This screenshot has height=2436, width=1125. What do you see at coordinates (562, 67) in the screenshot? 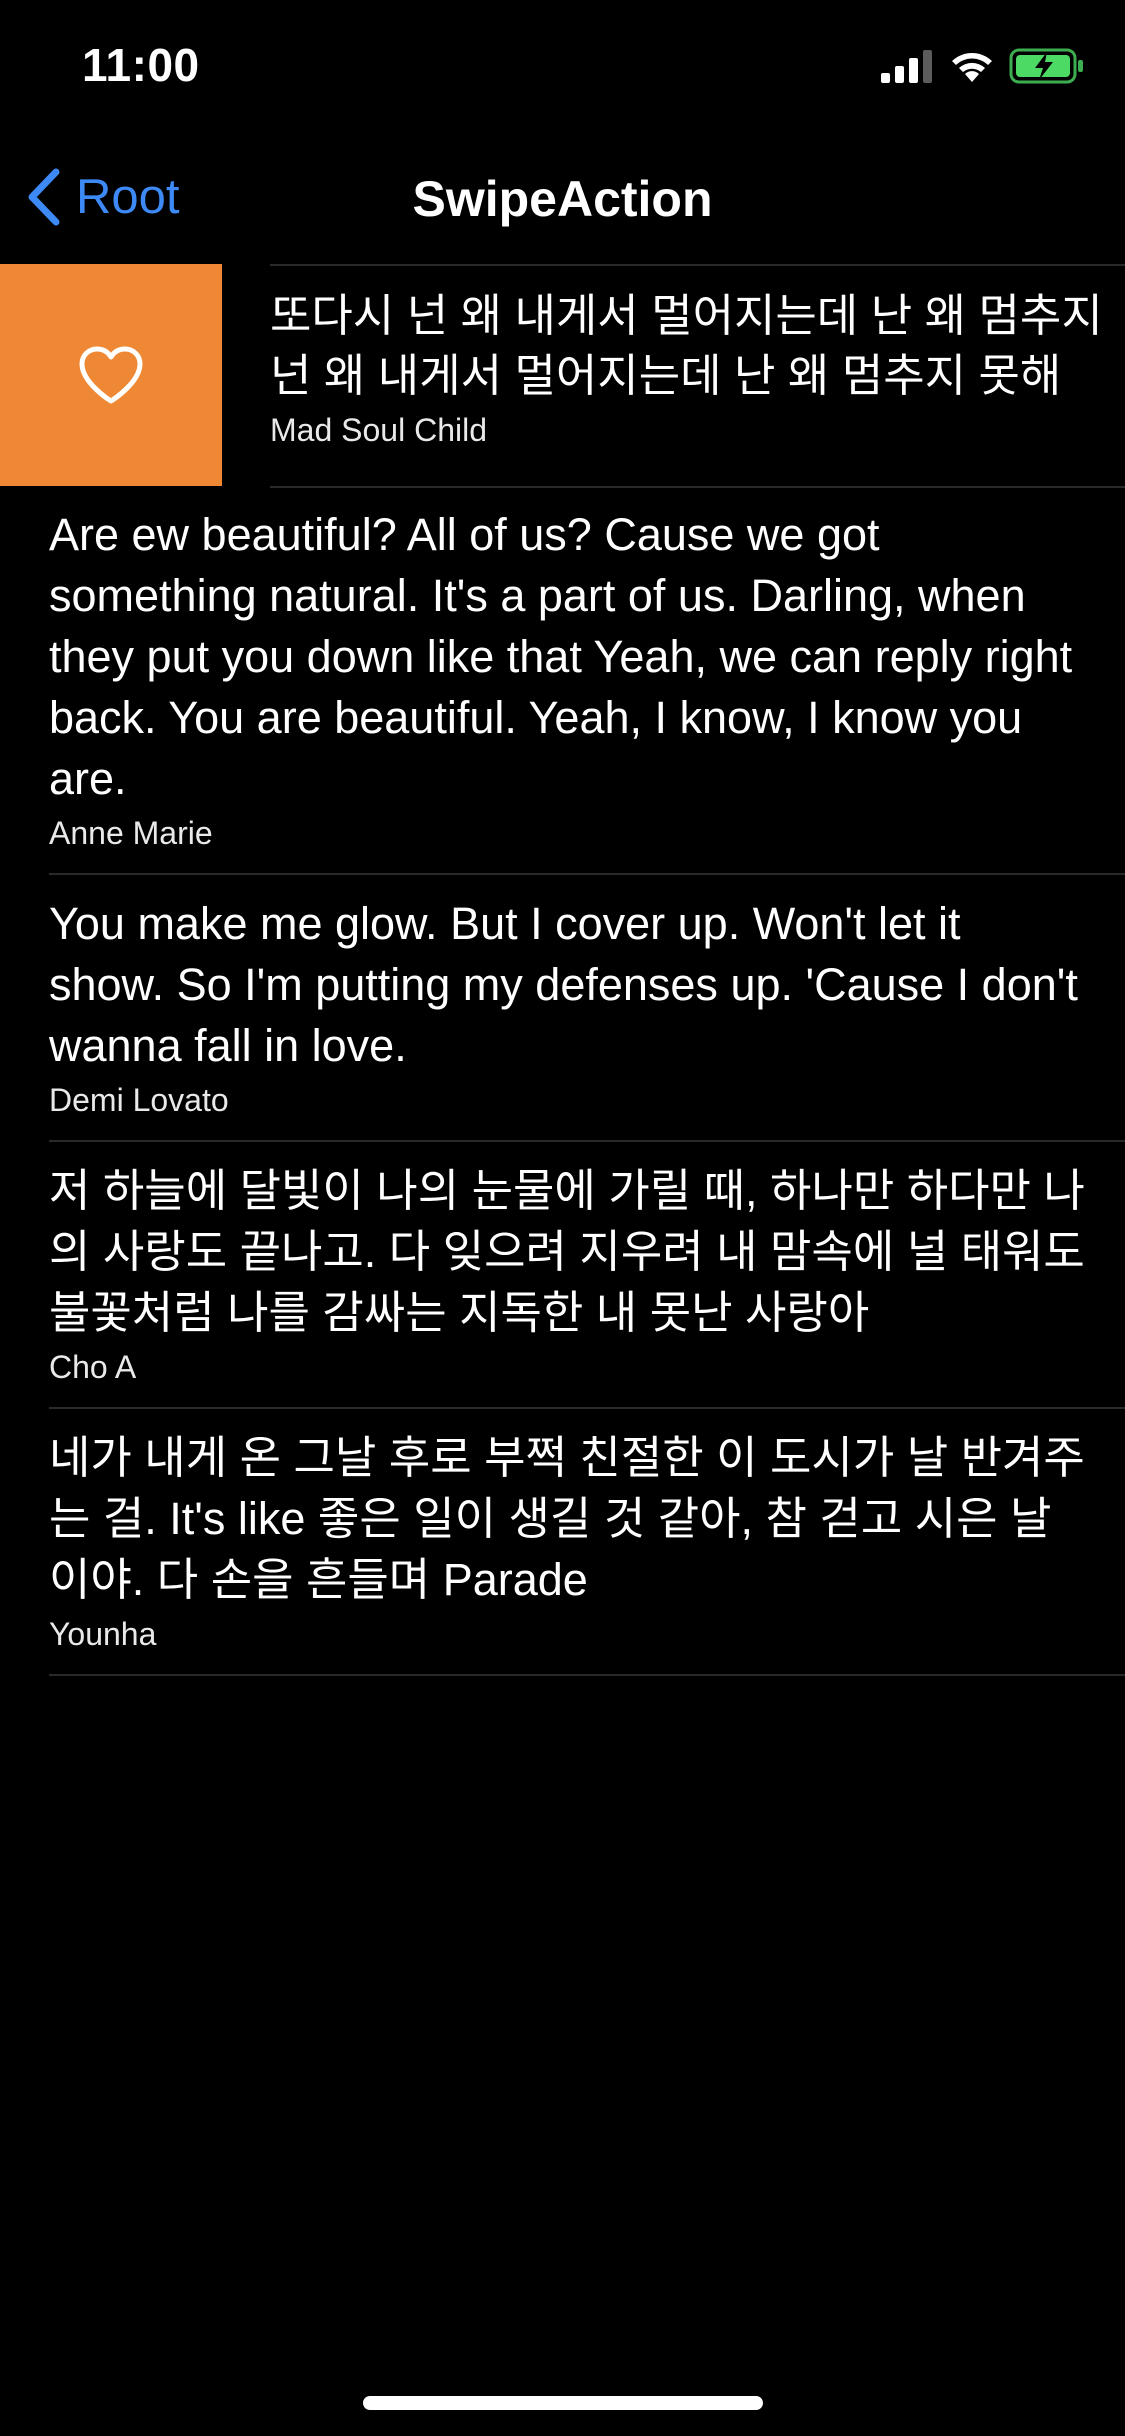
I see `status-bar: 11:00` at bounding box center [562, 67].